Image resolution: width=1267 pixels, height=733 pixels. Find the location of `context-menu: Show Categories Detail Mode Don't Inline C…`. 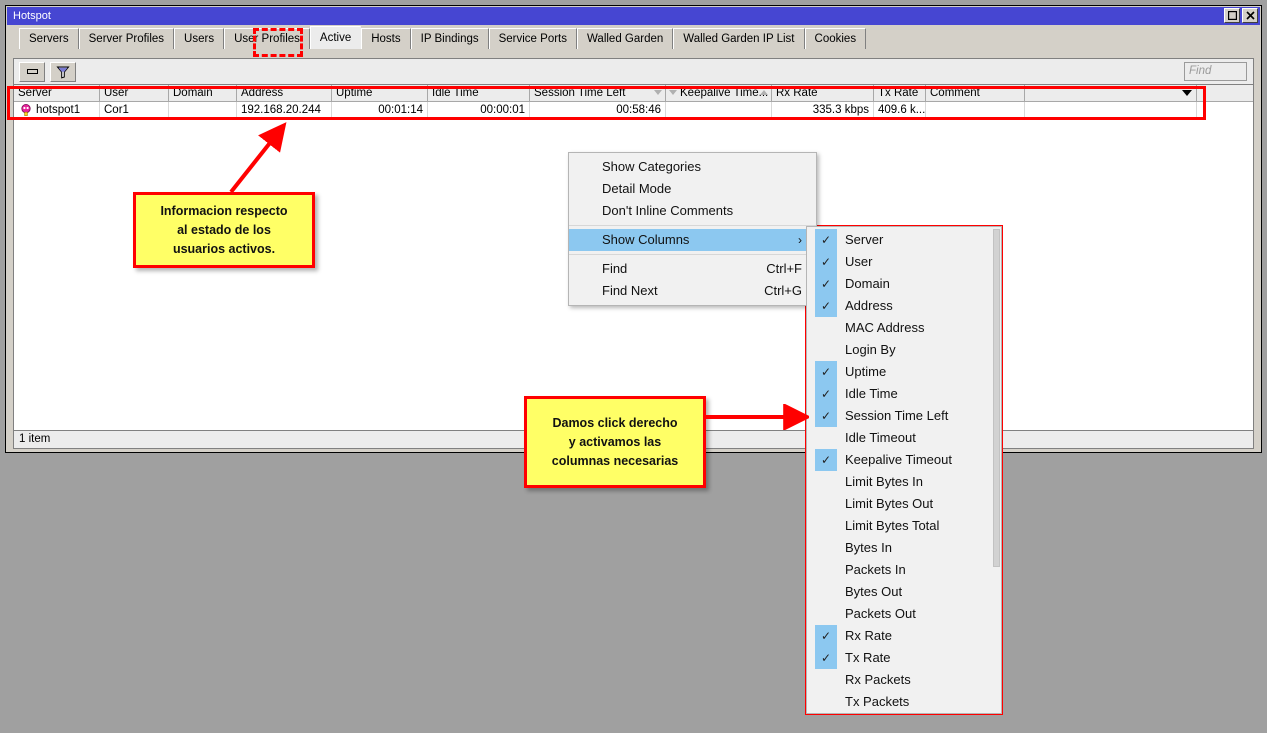

context-menu: Show Categories Detail Mode Don't Inline C… is located at coordinates (692, 229).